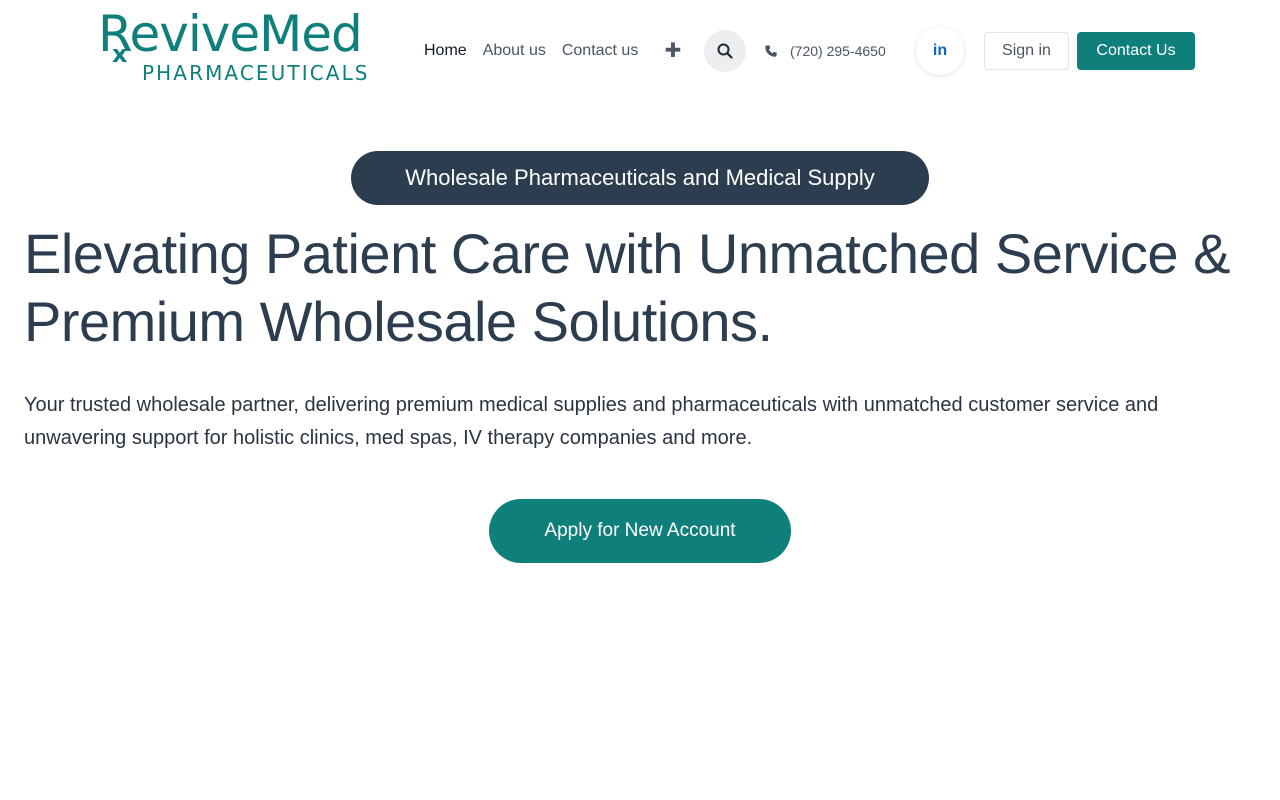 This screenshot has height=800, width=1280. Describe the element at coordinates (120, 54) in the screenshot. I see `logo-rx-mark: x` at that location.